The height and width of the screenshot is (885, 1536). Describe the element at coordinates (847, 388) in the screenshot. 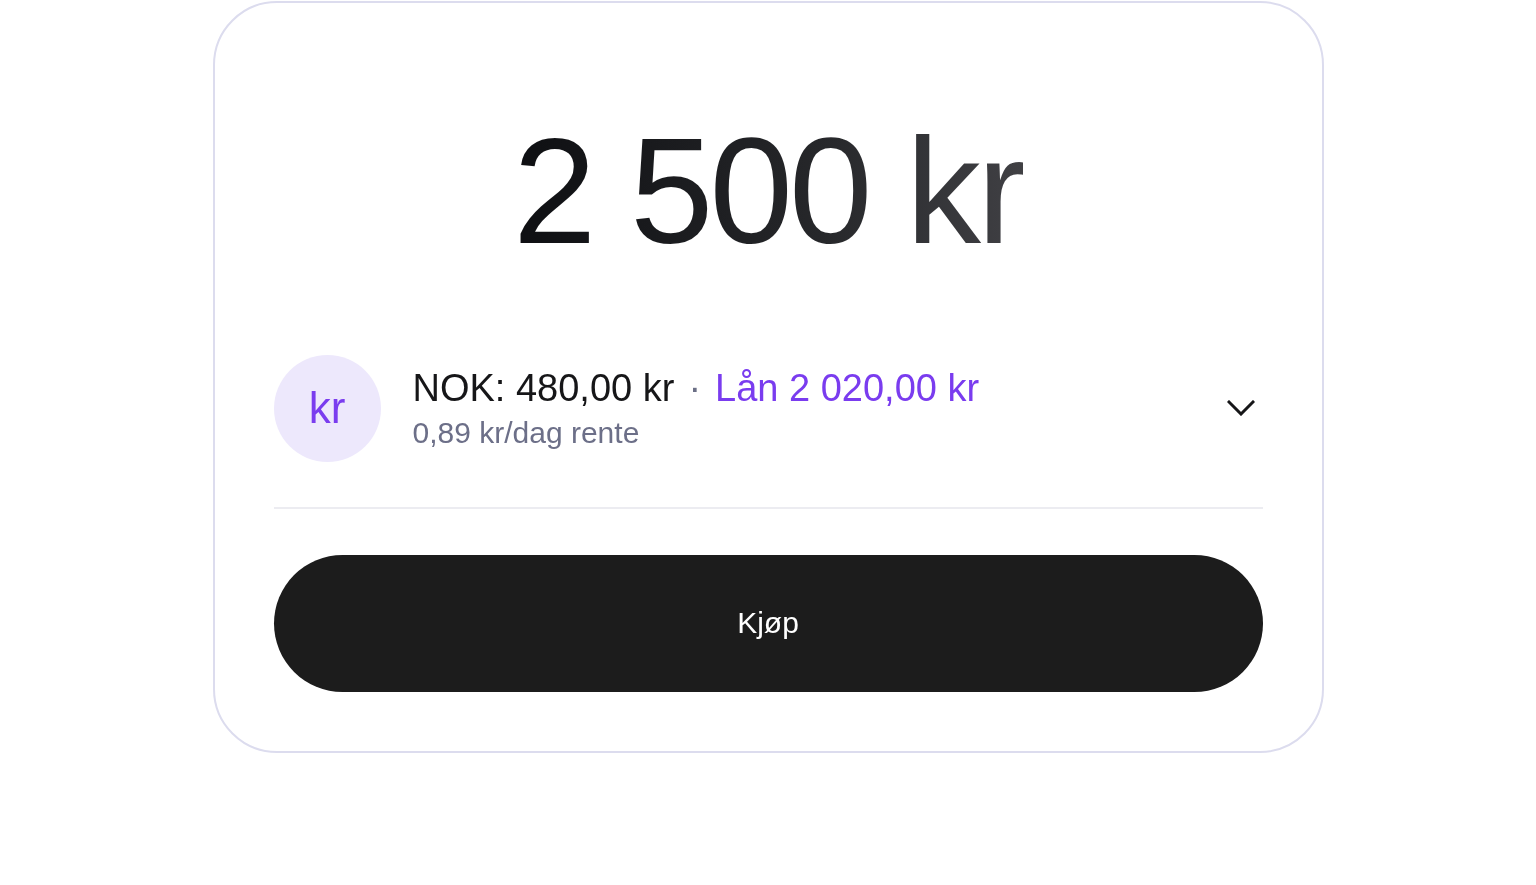

I see `loan-text: Lån 2 020,00 kr` at that location.